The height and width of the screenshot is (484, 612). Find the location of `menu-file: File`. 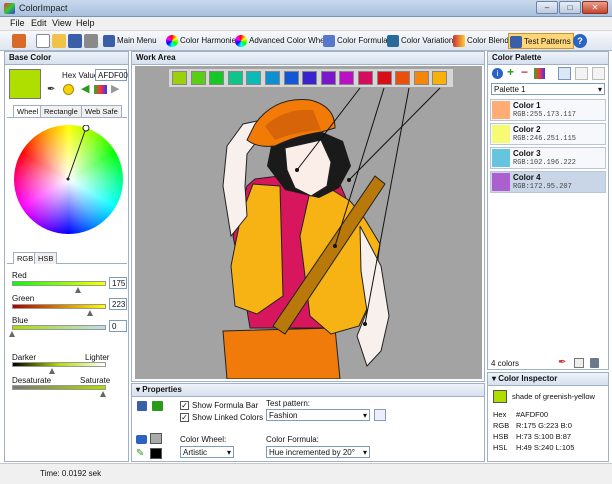

menu-file: File is located at coordinates (17, 23).